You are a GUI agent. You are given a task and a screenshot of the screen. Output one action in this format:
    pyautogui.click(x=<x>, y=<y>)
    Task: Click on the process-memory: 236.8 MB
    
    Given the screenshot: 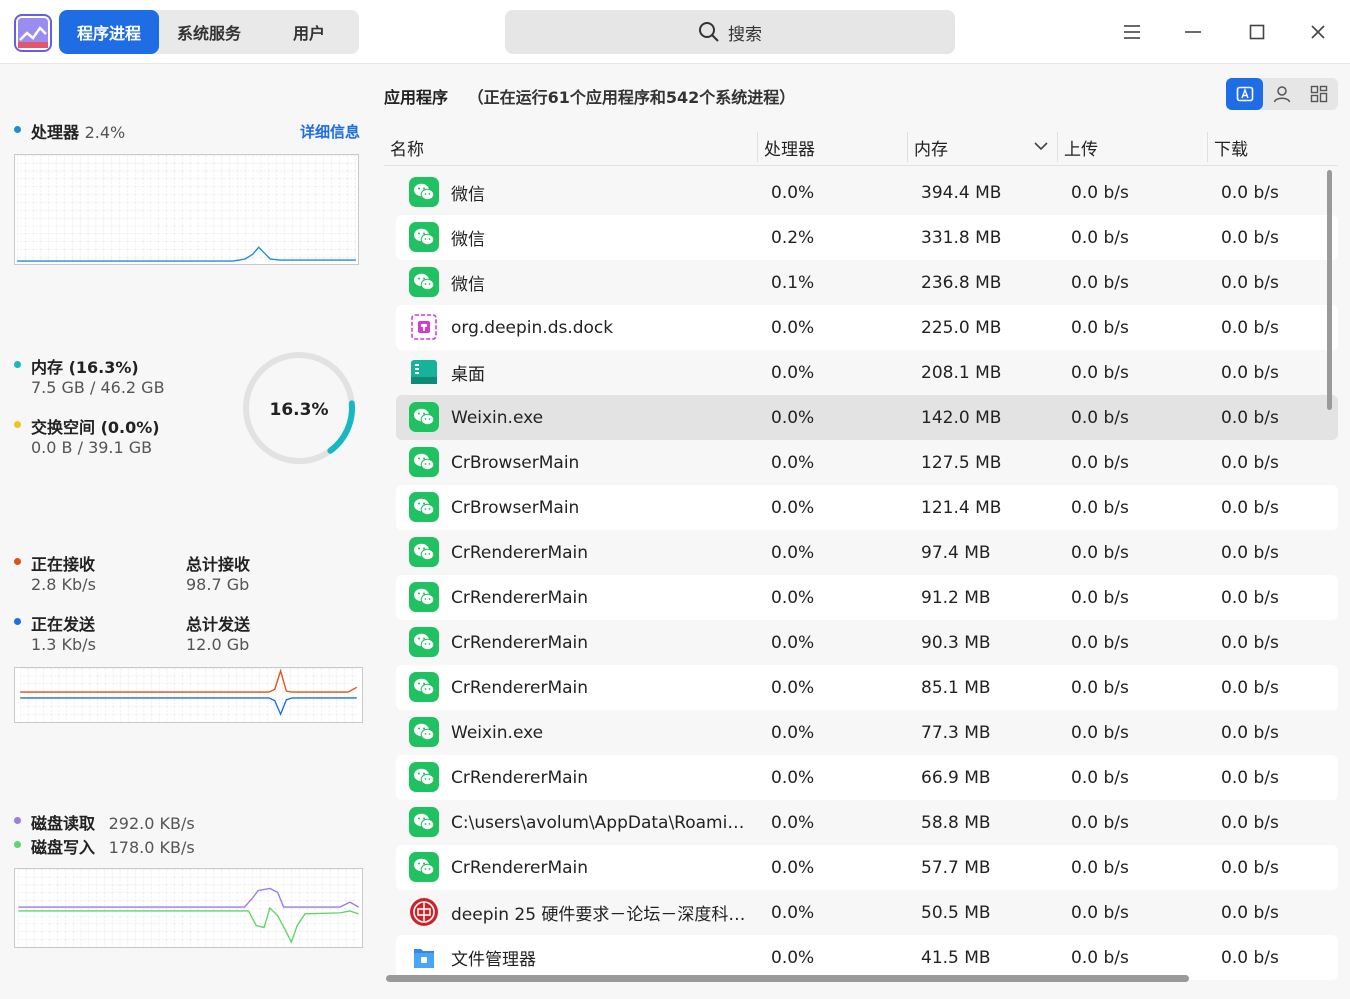 What is the action you would take?
    pyautogui.click(x=961, y=282)
    